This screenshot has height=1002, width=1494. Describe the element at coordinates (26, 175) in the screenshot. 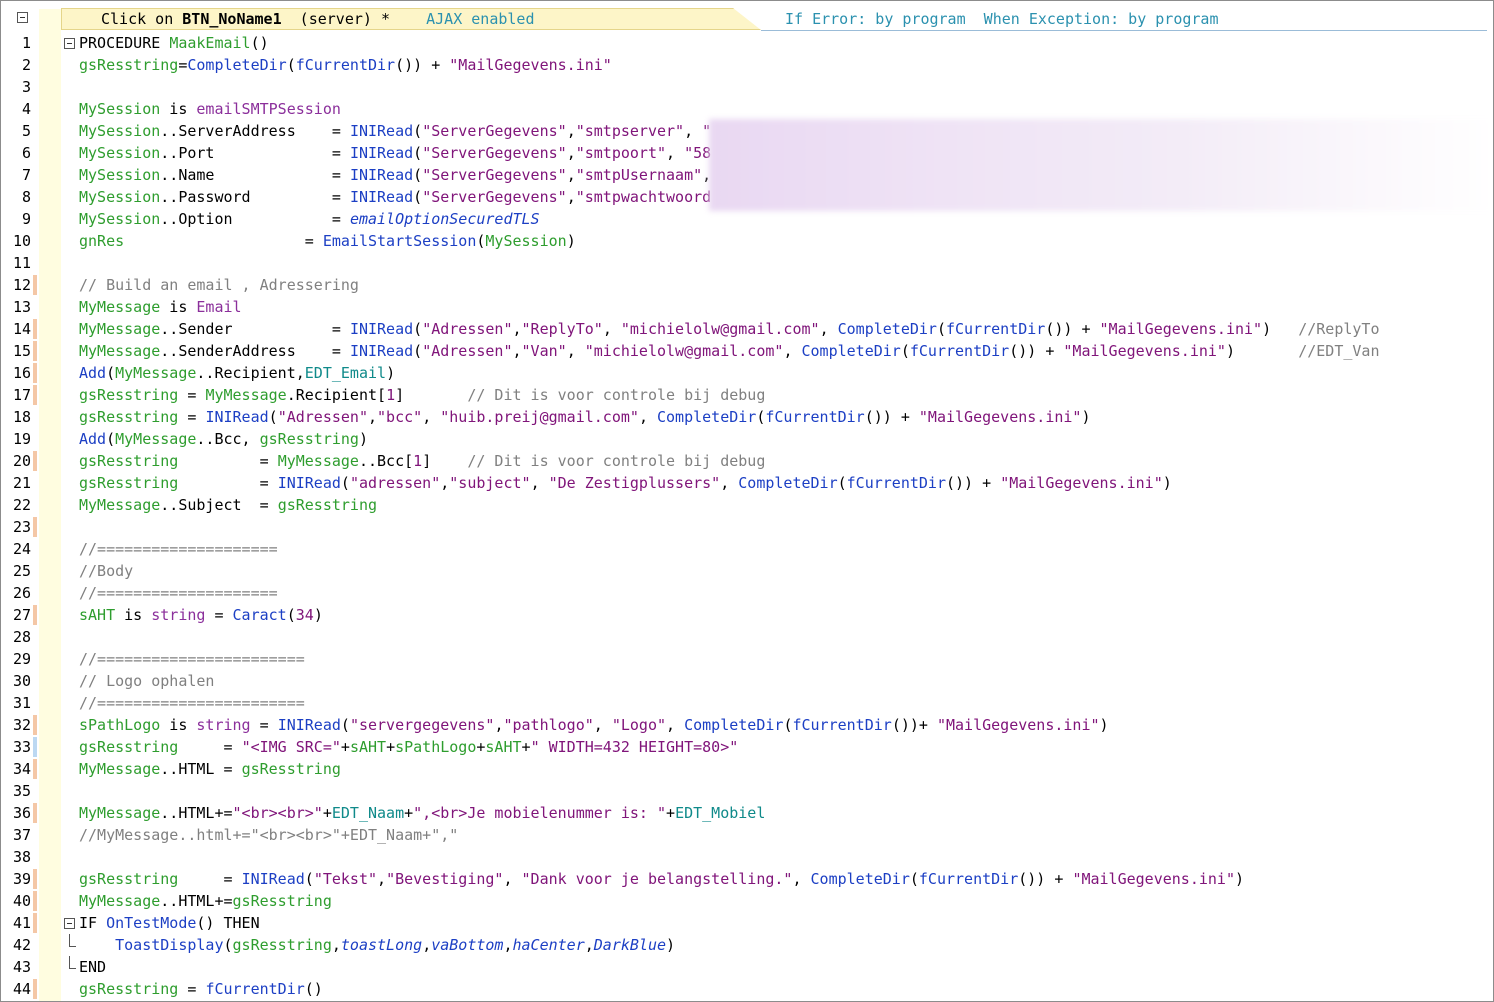

I see `line-number: 7` at that location.